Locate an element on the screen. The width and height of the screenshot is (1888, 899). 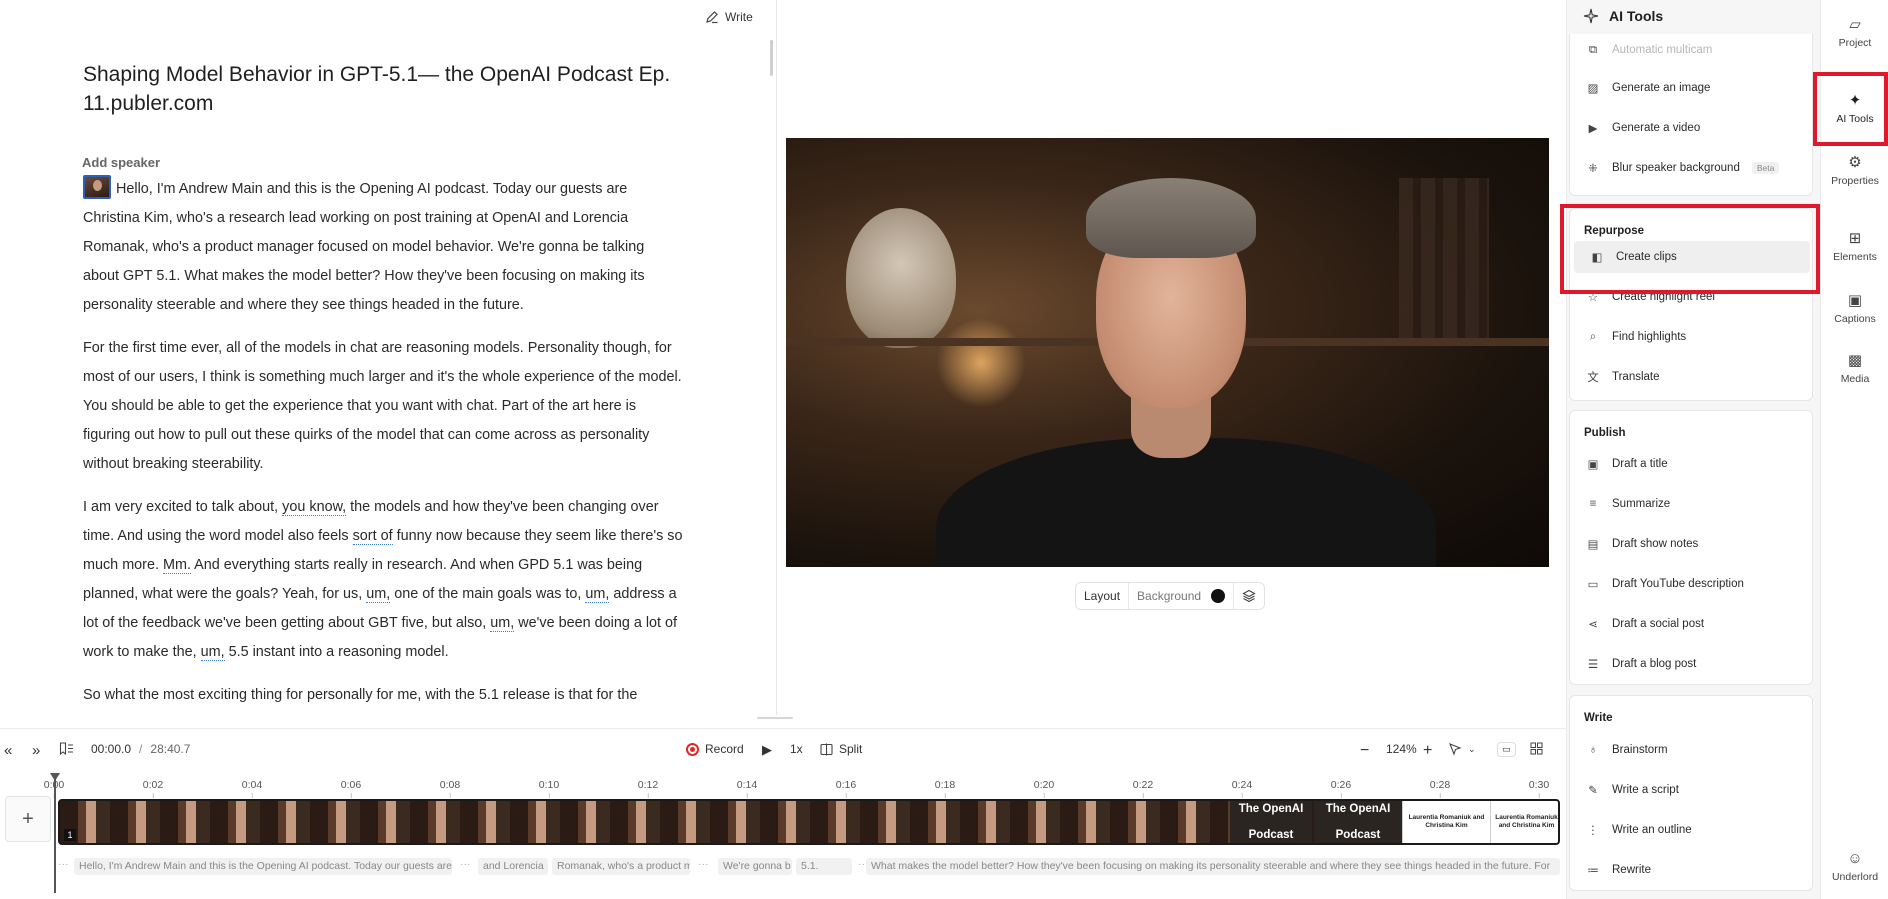
add-speaker-button: Add speaker is located at coordinates (121, 162).